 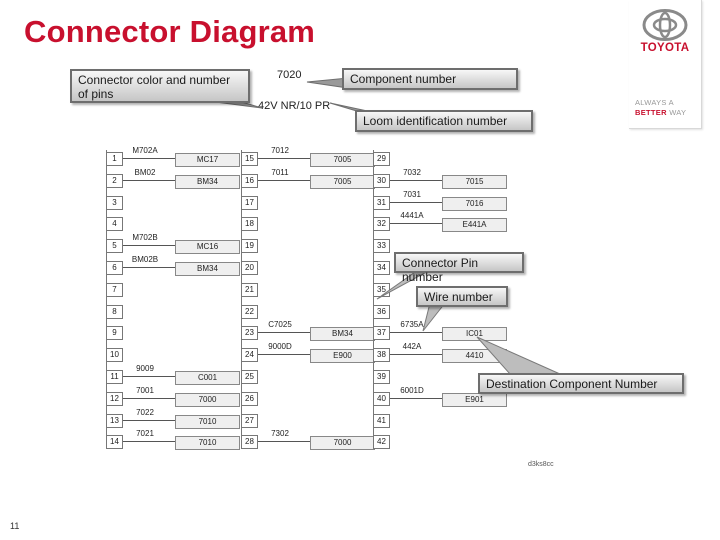 I want to click on tagline-better: BETTER, so click(x=651, y=112).